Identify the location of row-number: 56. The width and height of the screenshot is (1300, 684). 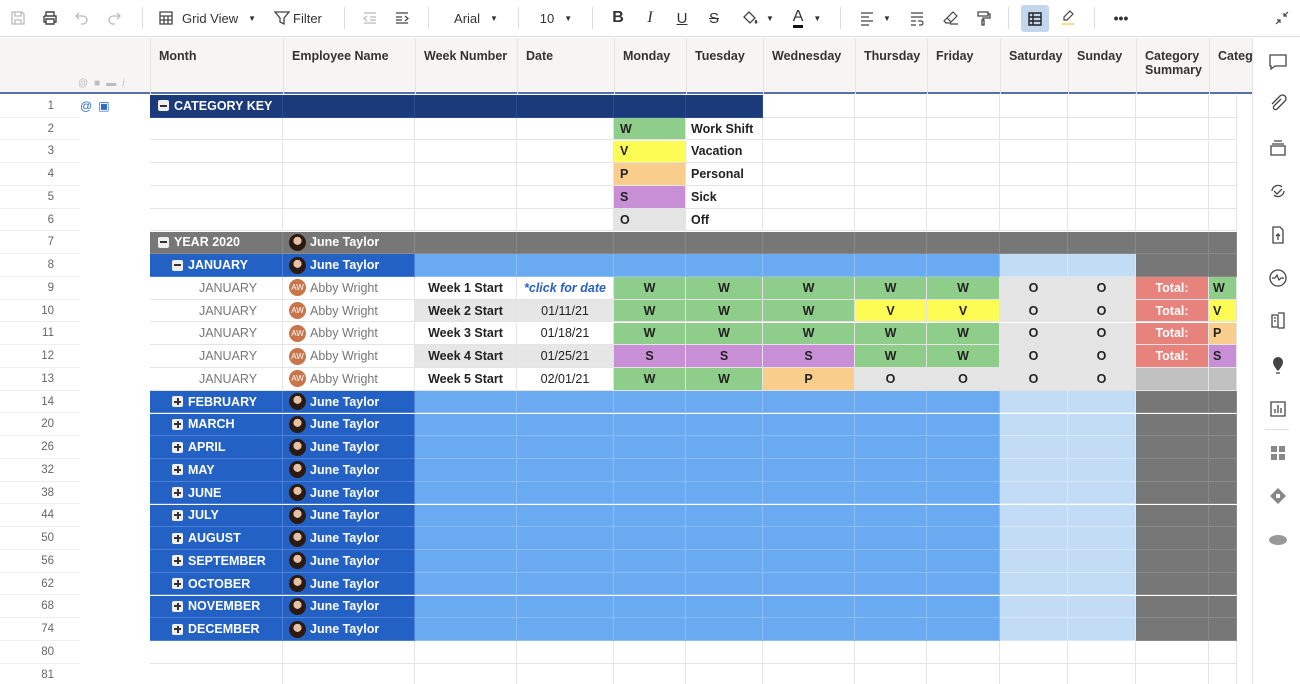
(40, 561).